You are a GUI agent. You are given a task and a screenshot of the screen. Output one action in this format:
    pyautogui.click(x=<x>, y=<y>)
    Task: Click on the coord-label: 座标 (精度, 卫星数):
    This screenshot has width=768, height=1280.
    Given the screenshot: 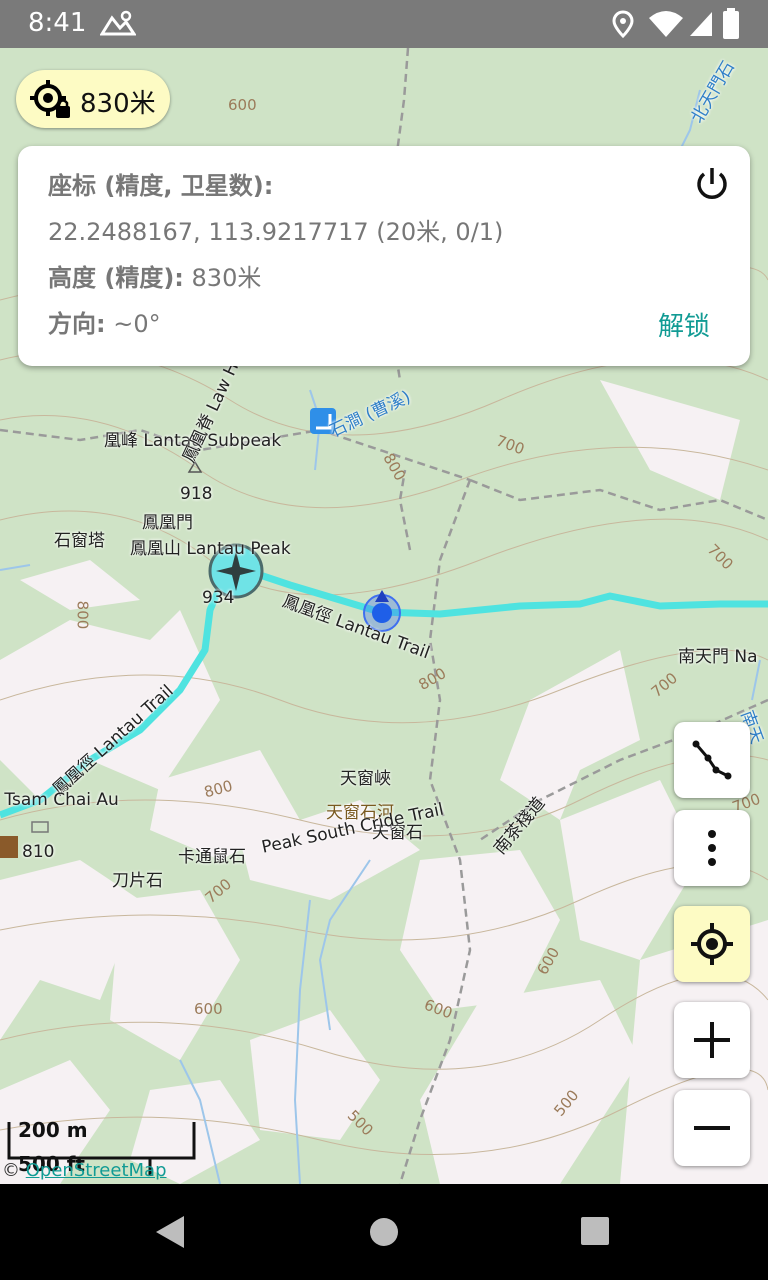 What is the action you would take?
    pyautogui.click(x=161, y=186)
    